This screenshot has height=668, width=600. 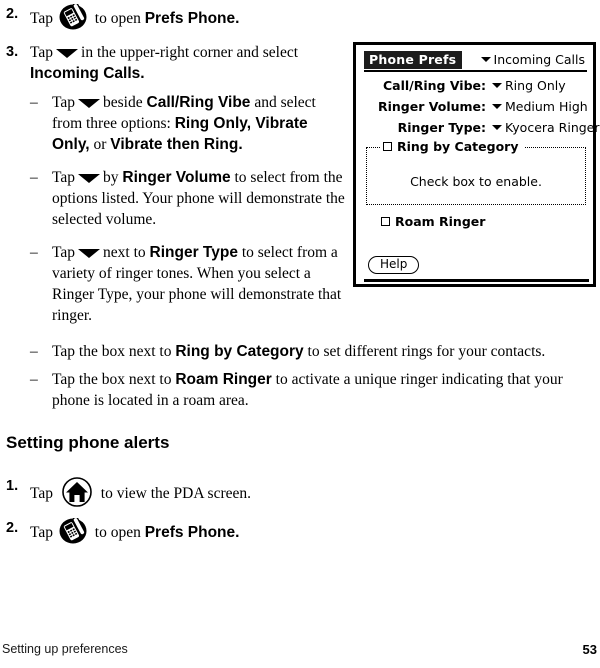 I want to click on step-1-alerts-tail: to view the PDA screen., so click(x=175, y=493).